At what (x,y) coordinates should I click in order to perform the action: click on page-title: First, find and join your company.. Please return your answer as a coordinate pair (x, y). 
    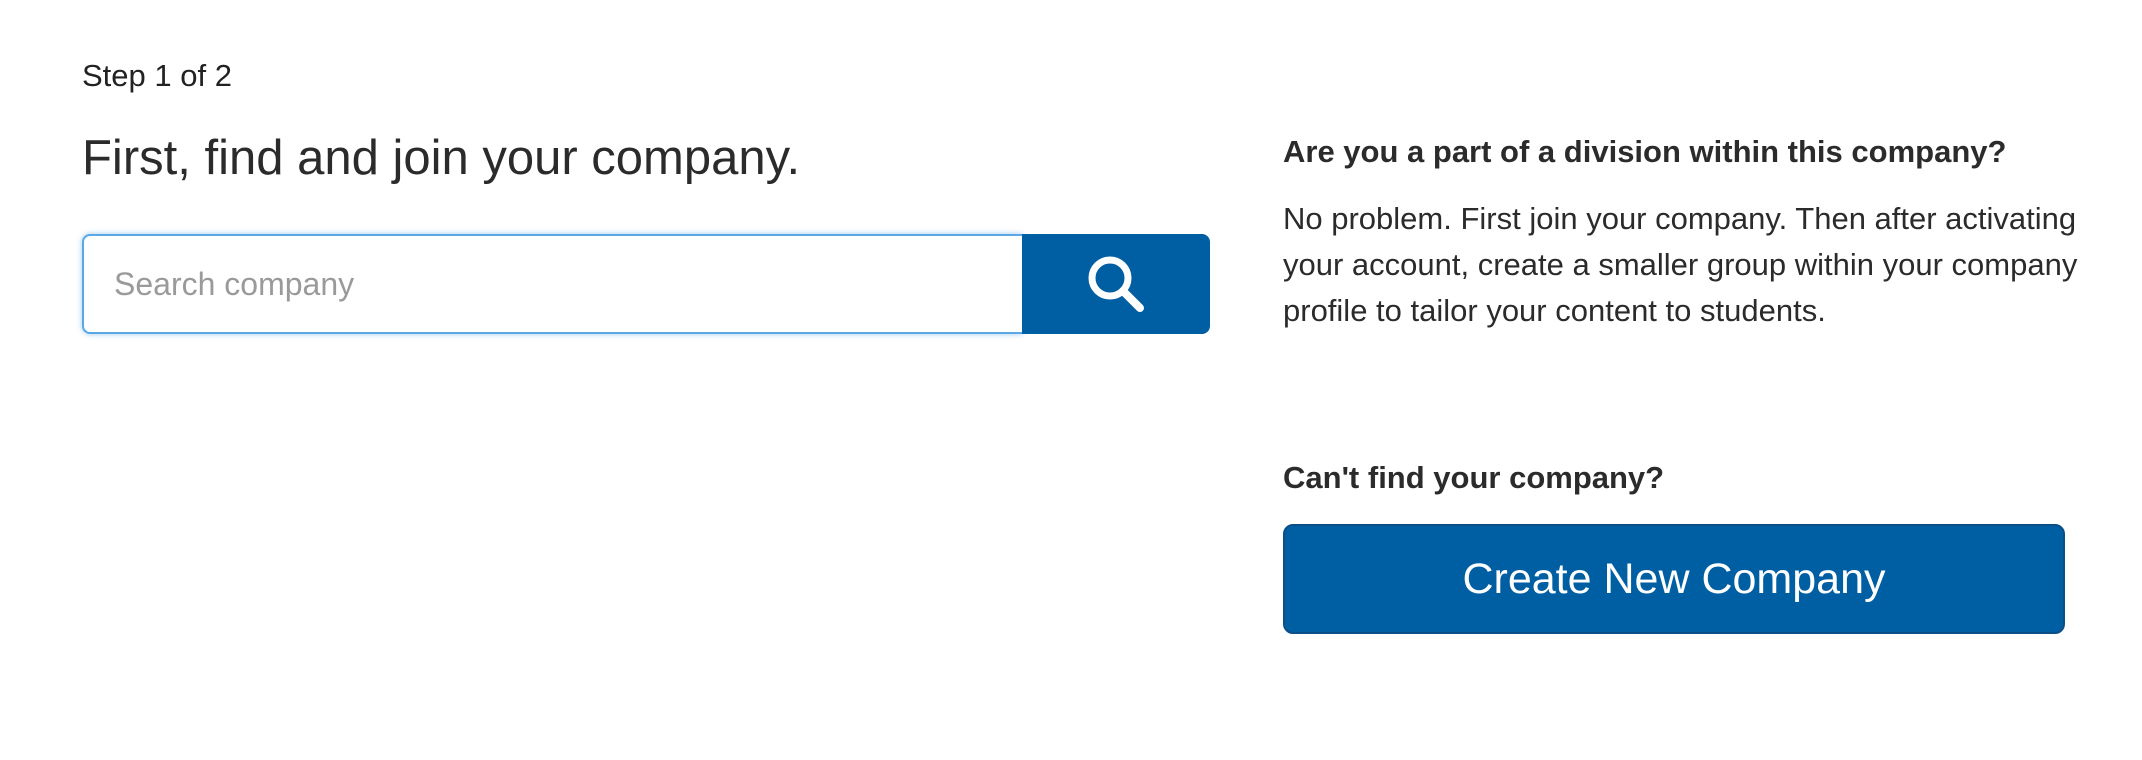
    Looking at the image, I should click on (441, 158).